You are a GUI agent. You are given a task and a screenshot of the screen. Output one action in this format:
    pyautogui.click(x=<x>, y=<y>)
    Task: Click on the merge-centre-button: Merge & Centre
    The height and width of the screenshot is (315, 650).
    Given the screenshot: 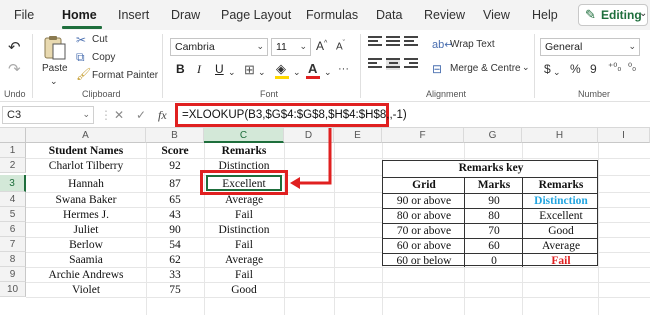 What is the action you would take?
    pyautogui.click(x=485, y=68)
    